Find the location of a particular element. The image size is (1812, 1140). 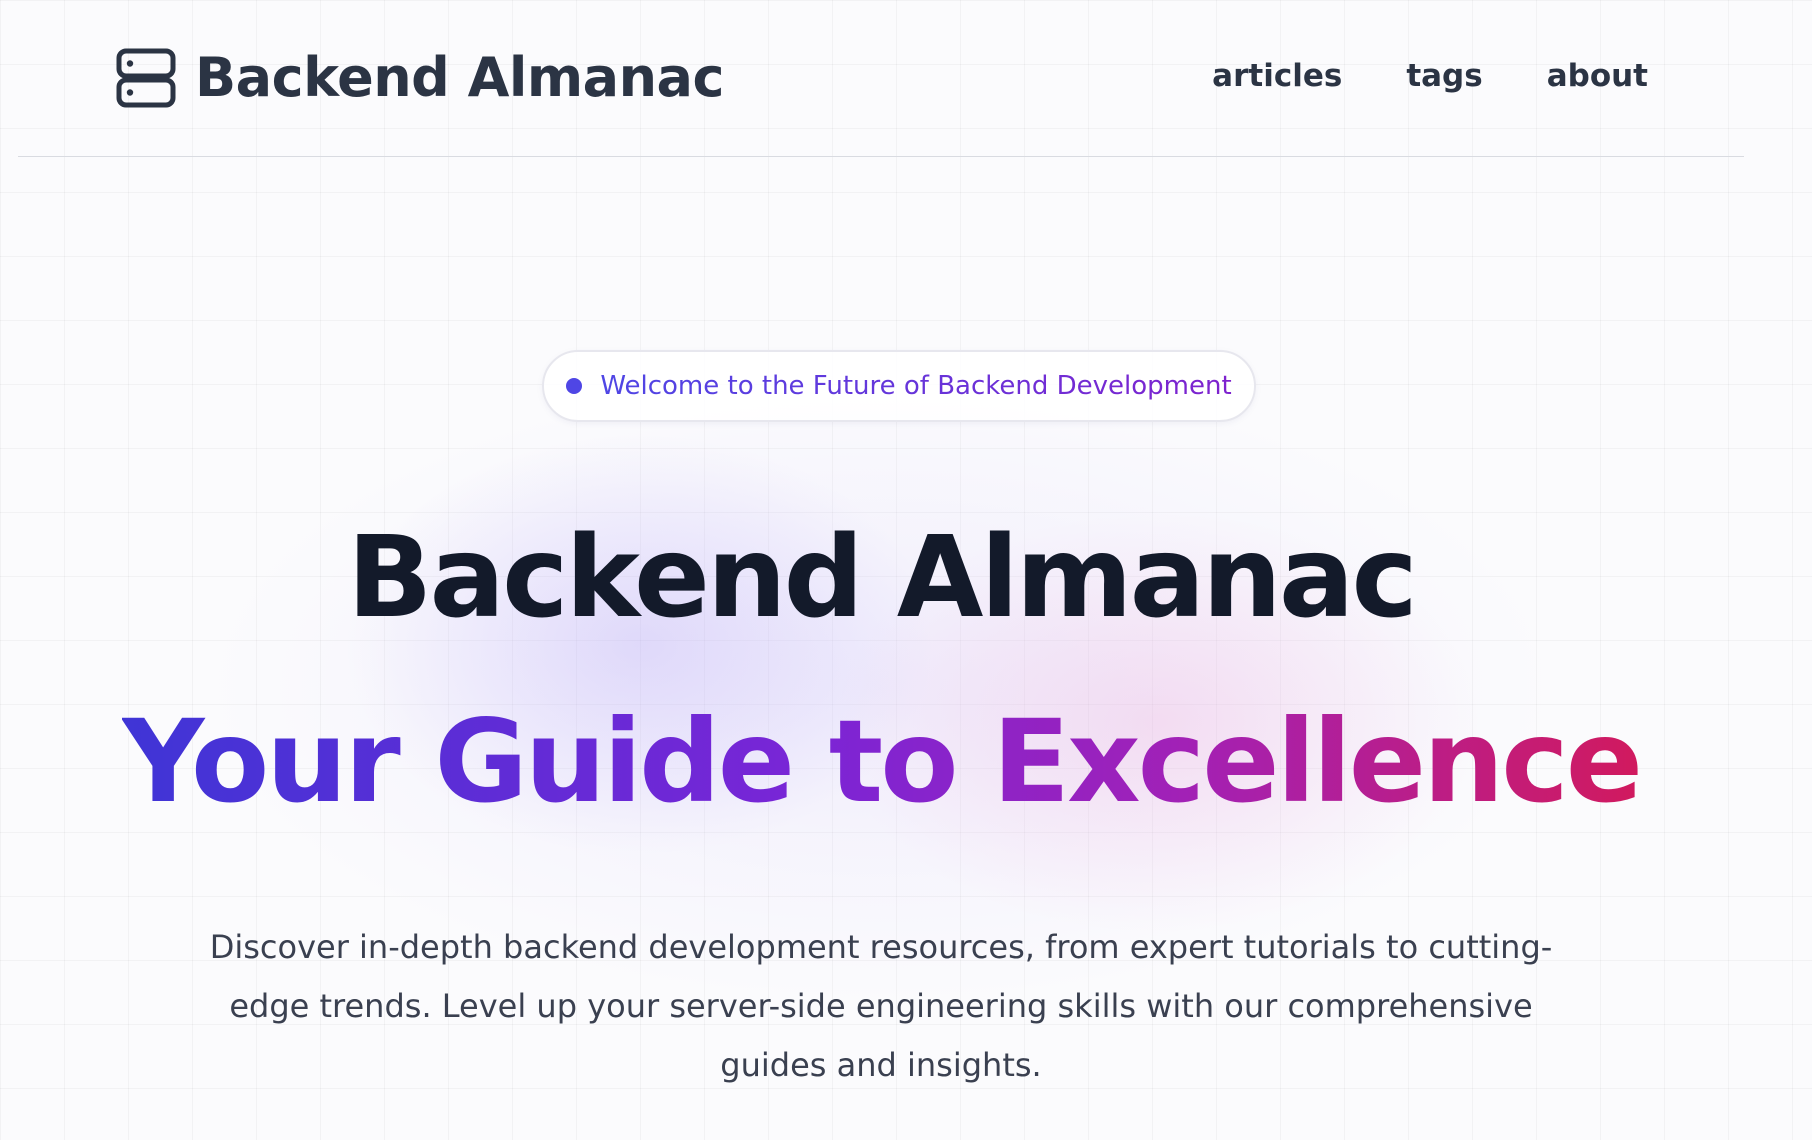

hero-subtitle: Your Guide to Excellence is located at coordinates (881, 762).